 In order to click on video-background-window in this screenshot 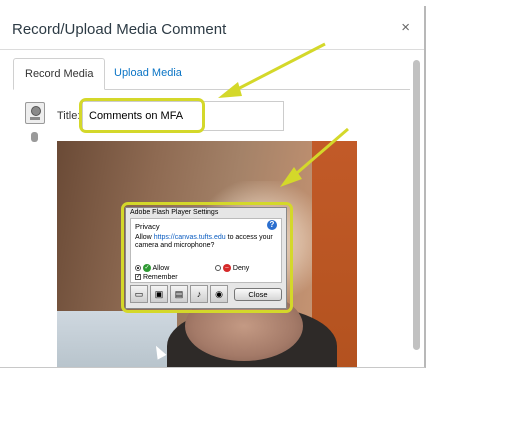, I will do `click(117, 339)`.